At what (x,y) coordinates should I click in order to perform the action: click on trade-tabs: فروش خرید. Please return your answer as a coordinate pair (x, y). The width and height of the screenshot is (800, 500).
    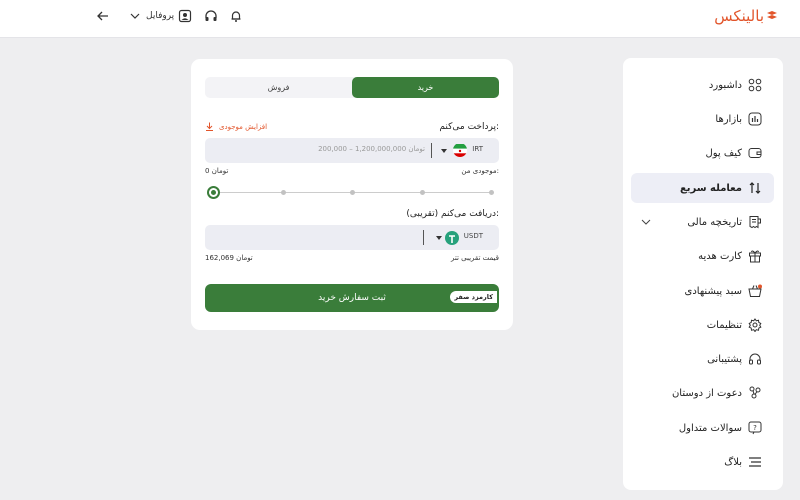
    Looking at the image, I should click on (352, 87).